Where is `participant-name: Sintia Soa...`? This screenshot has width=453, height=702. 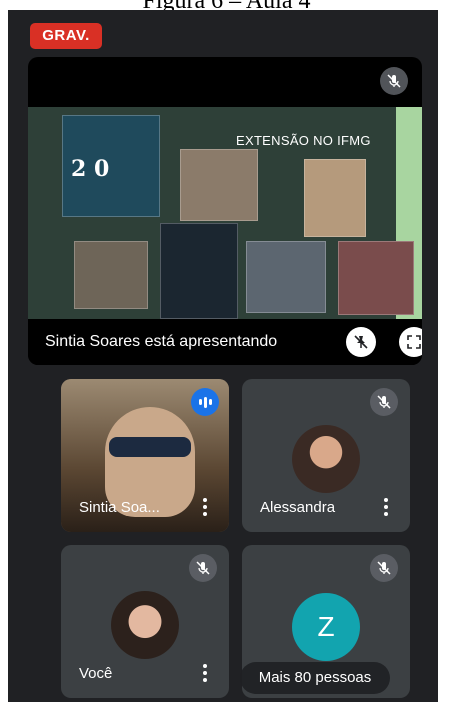 participant-name: Sintia Soa... is located at coordinates (119, 507).